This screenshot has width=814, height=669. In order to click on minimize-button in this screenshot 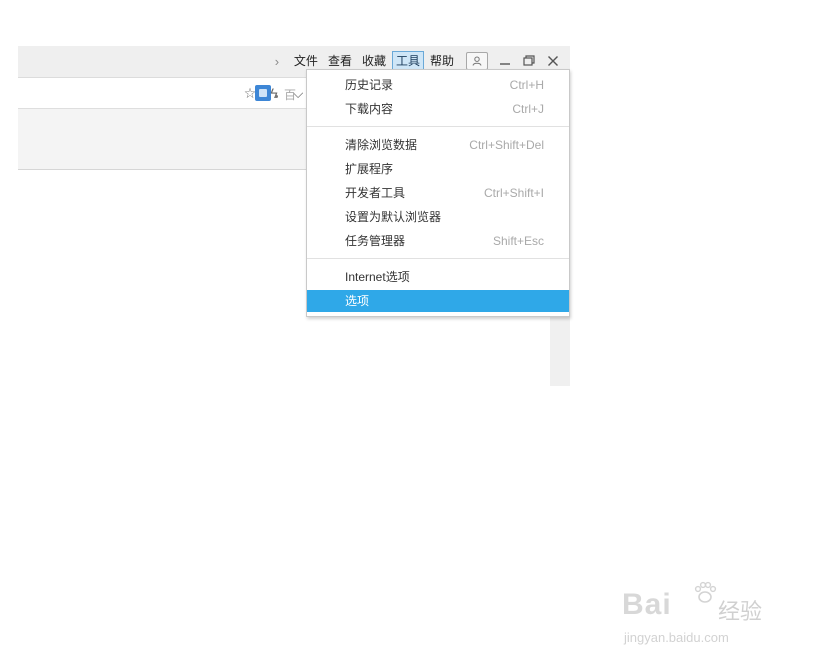, I will do `click(505, 61)`.